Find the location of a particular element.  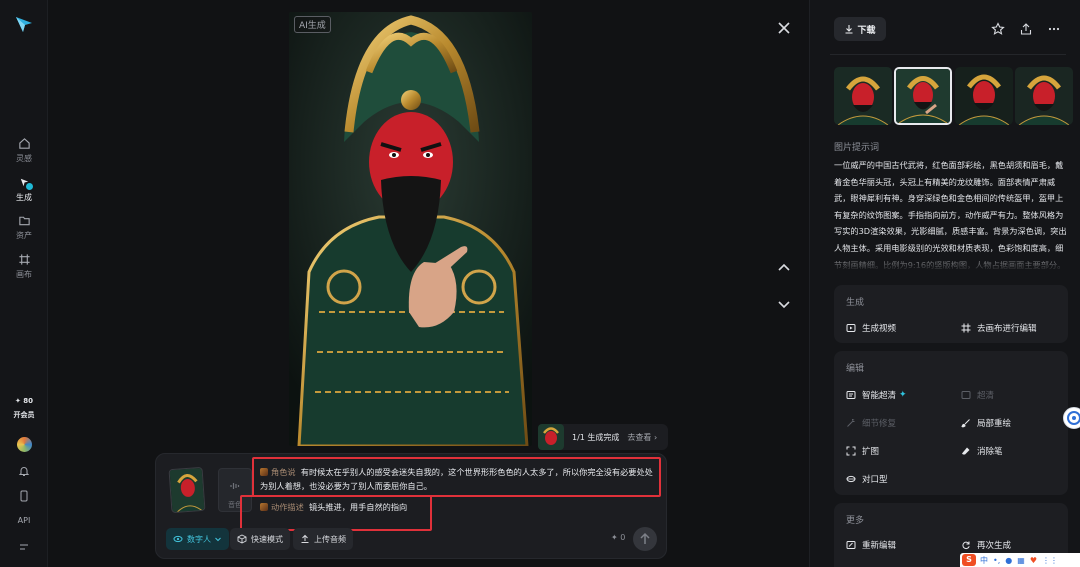

download-label: 下载 is located at coordinates (866, 30).